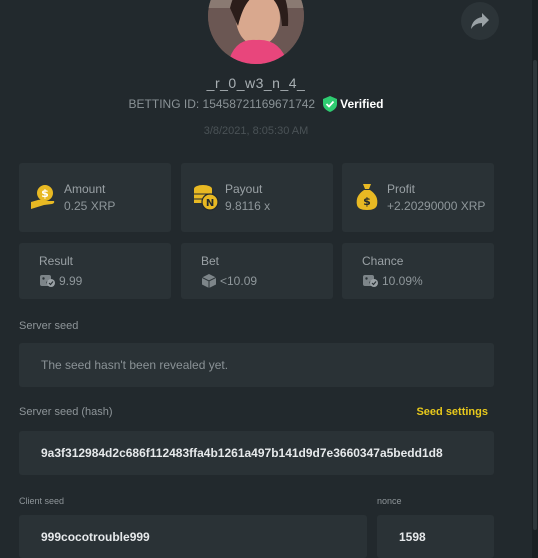  What do you see at coordinates (256, 365) in the screenshot?
I see `server-seed-field: The seed hasn't been revealed yet.` at bounding box center [256, 365].